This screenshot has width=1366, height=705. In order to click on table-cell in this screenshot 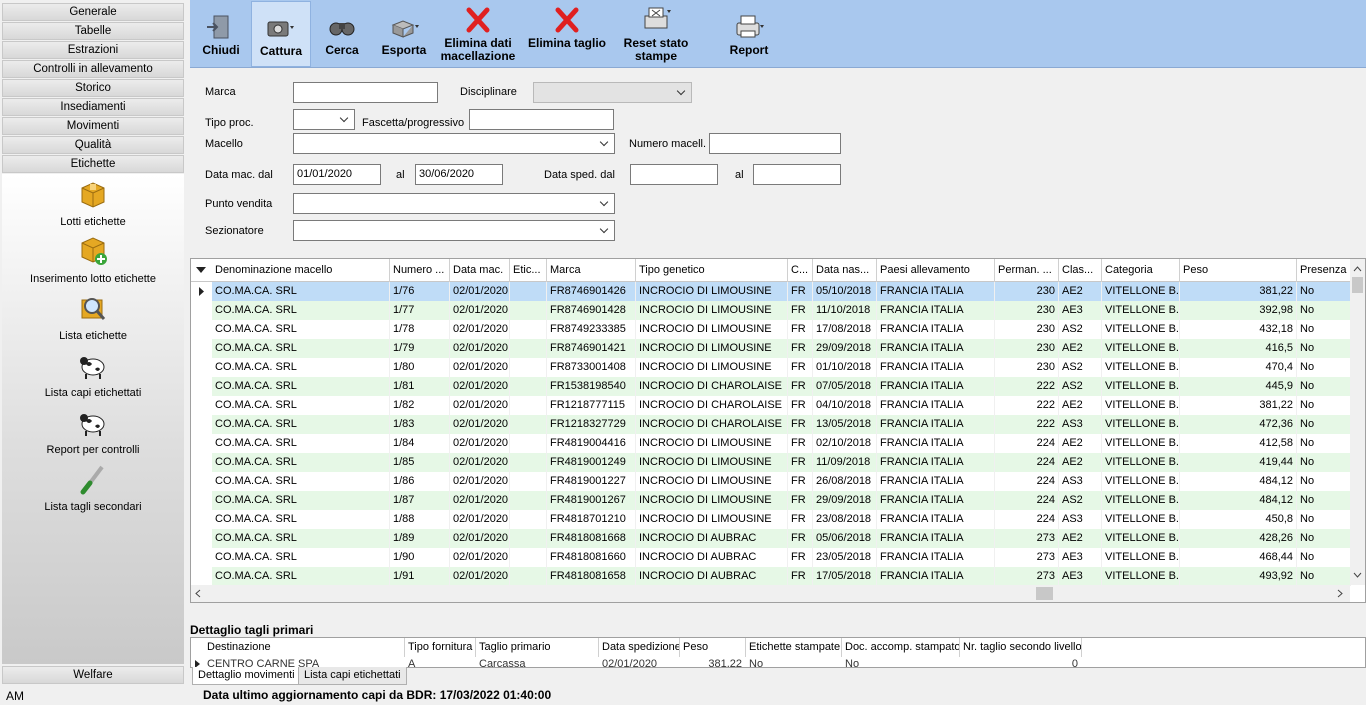, I will do `click(528, 329)`.